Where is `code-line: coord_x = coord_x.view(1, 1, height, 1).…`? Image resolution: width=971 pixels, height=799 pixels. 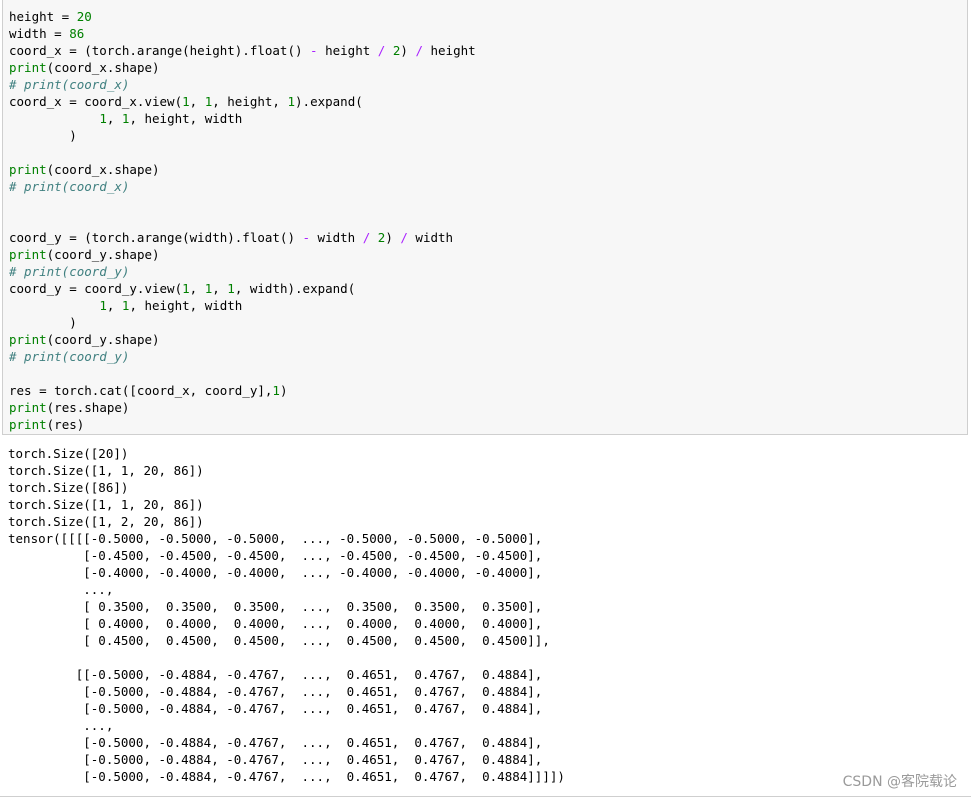 code-line: coord_x = coord_x.view(1, 1, height, 1).… is located at coordinates (242, 101).